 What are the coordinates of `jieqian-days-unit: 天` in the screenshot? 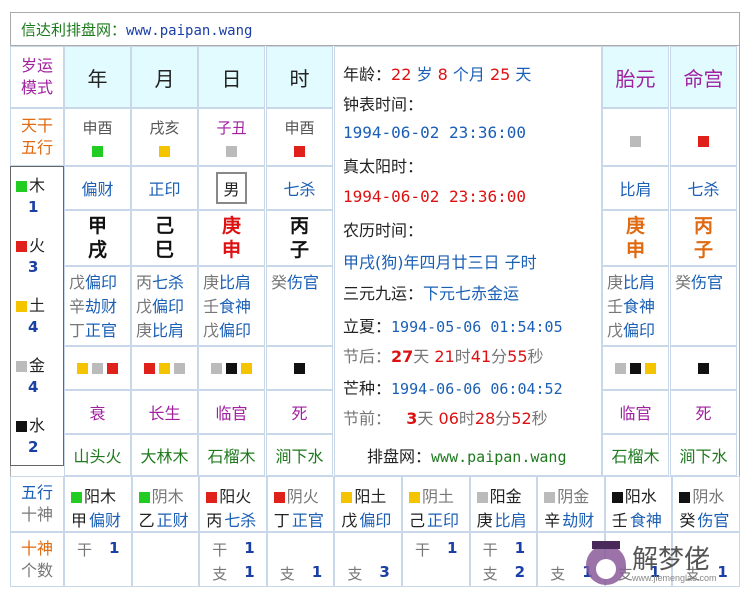 It's located at (425, 418).